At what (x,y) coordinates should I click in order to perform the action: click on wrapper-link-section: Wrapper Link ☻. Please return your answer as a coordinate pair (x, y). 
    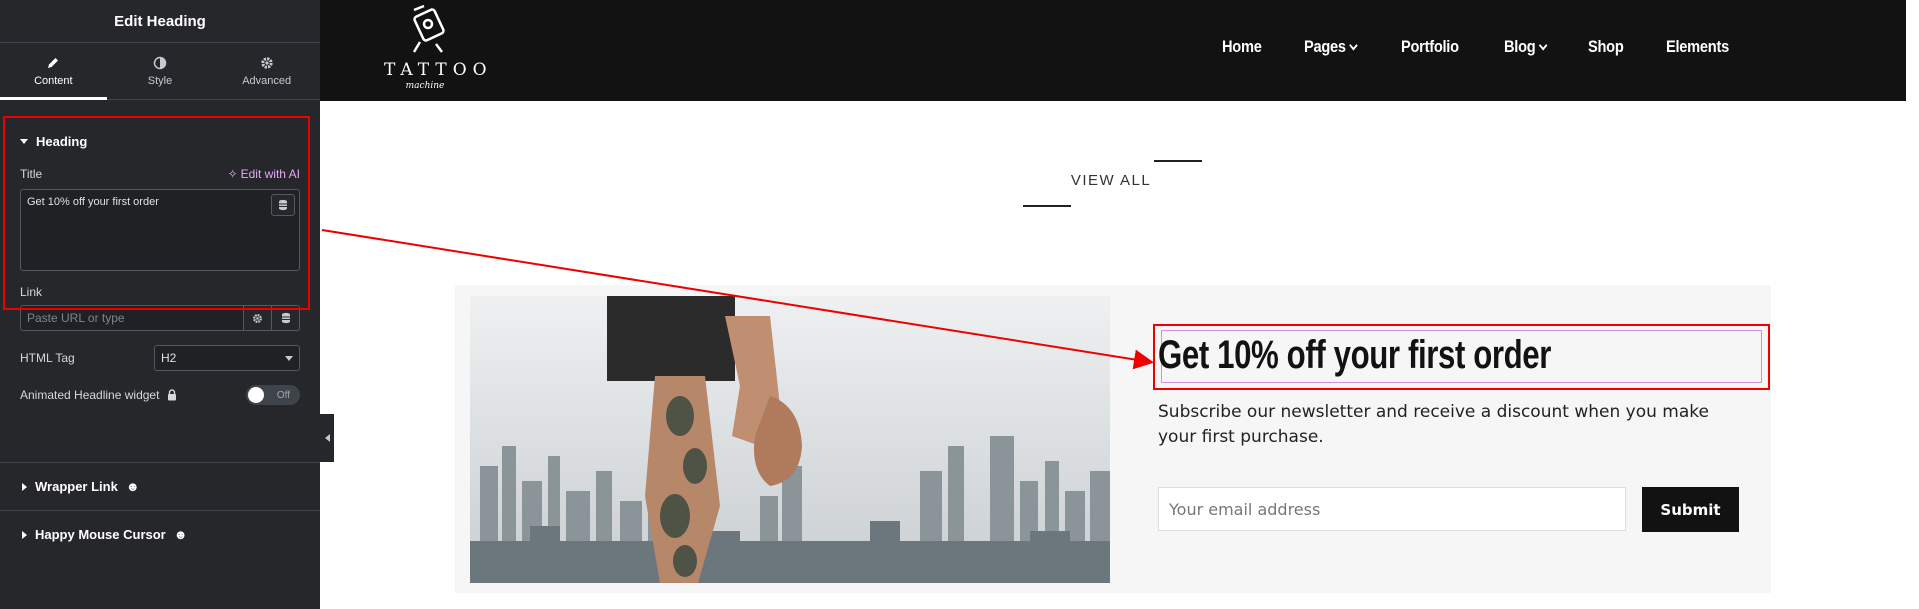
    Looking at the image, I should click on (160, 486).